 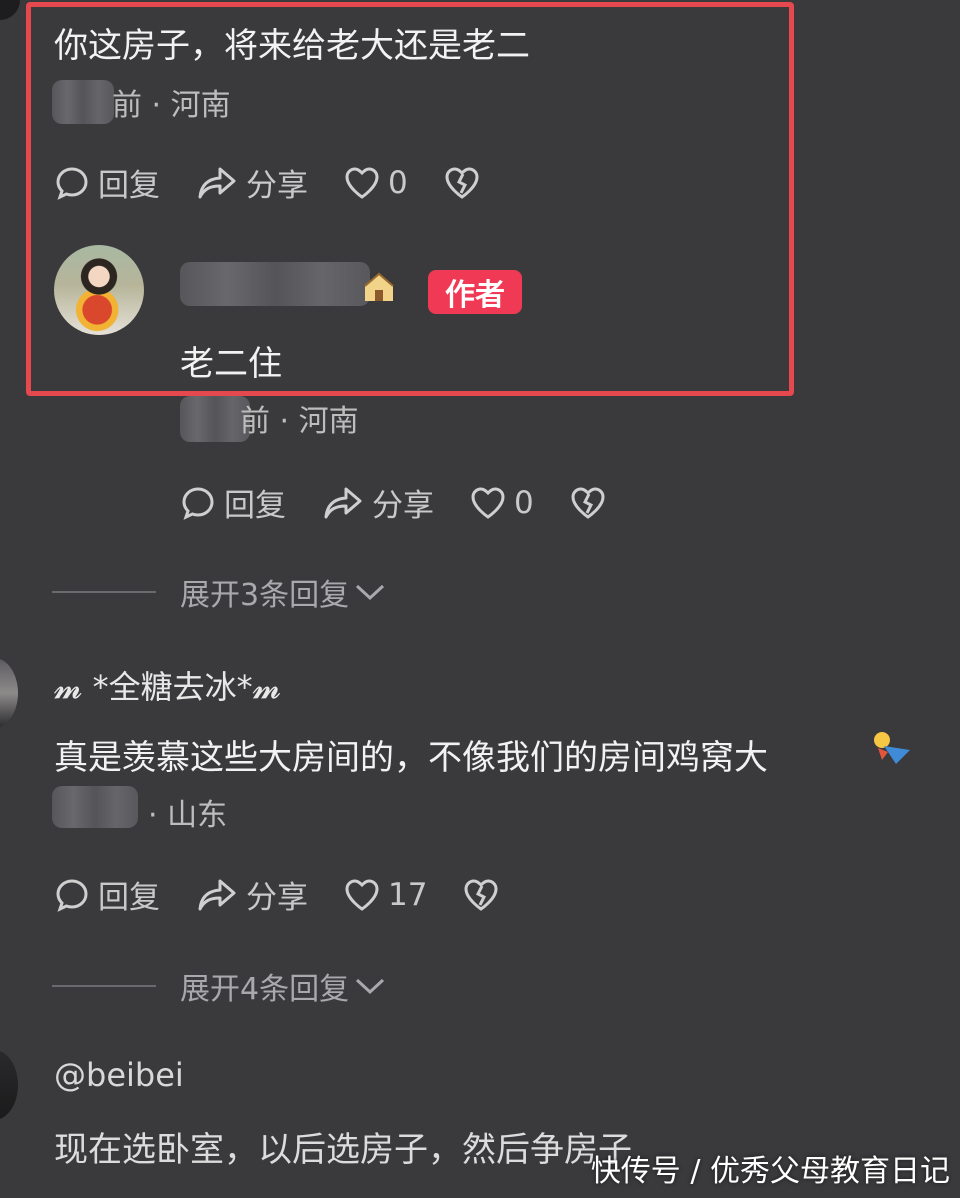 I want to click on comment-text: 你这房子，将来给老大还是老二, so click(x=292, y=46).